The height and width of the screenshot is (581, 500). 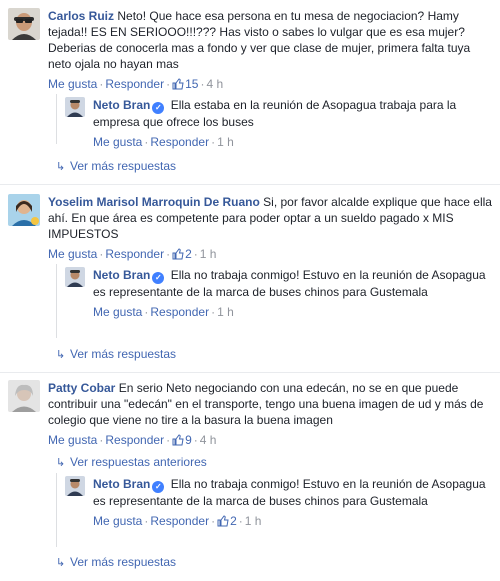 I want to click on avatar-yoselim-icon, so click(x=24, y=210).